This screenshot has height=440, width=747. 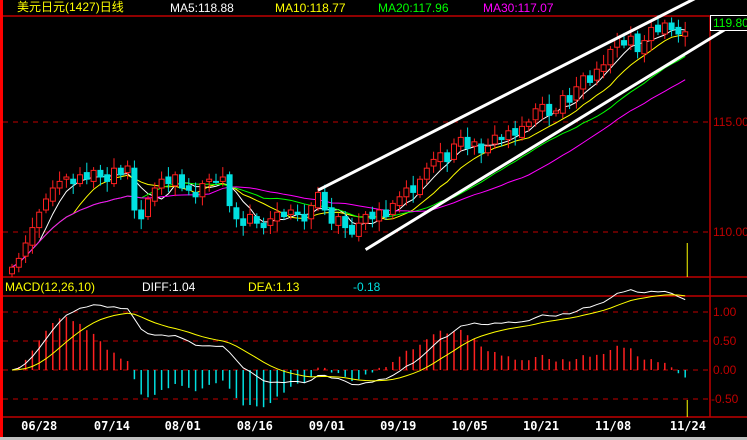 What do you see at coordinates (182, 426) in the screenshot?
I see `date-label: 08/01` at bounding box center [182, 426].